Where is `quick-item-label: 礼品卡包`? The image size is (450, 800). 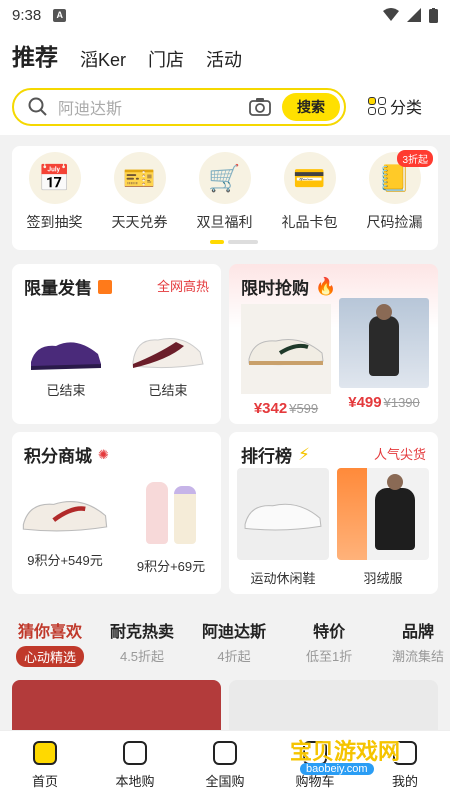 quick-item-label: 礼品卡包 is located at coordinates (309, 222).